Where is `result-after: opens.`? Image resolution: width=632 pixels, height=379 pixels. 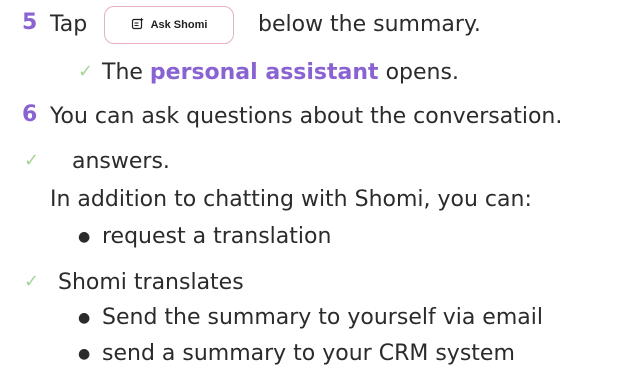 result-after: opens. is located at coordinates (422, 72).